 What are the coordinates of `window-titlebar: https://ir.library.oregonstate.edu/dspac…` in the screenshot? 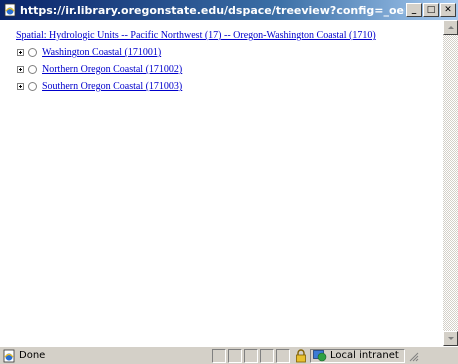 It's located at (229, 10).